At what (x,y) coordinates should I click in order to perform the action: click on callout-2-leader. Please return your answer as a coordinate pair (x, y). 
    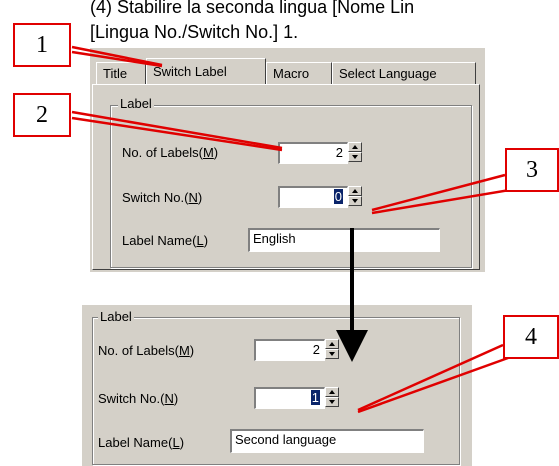
    Looking at the image, I should click on (177, 131).